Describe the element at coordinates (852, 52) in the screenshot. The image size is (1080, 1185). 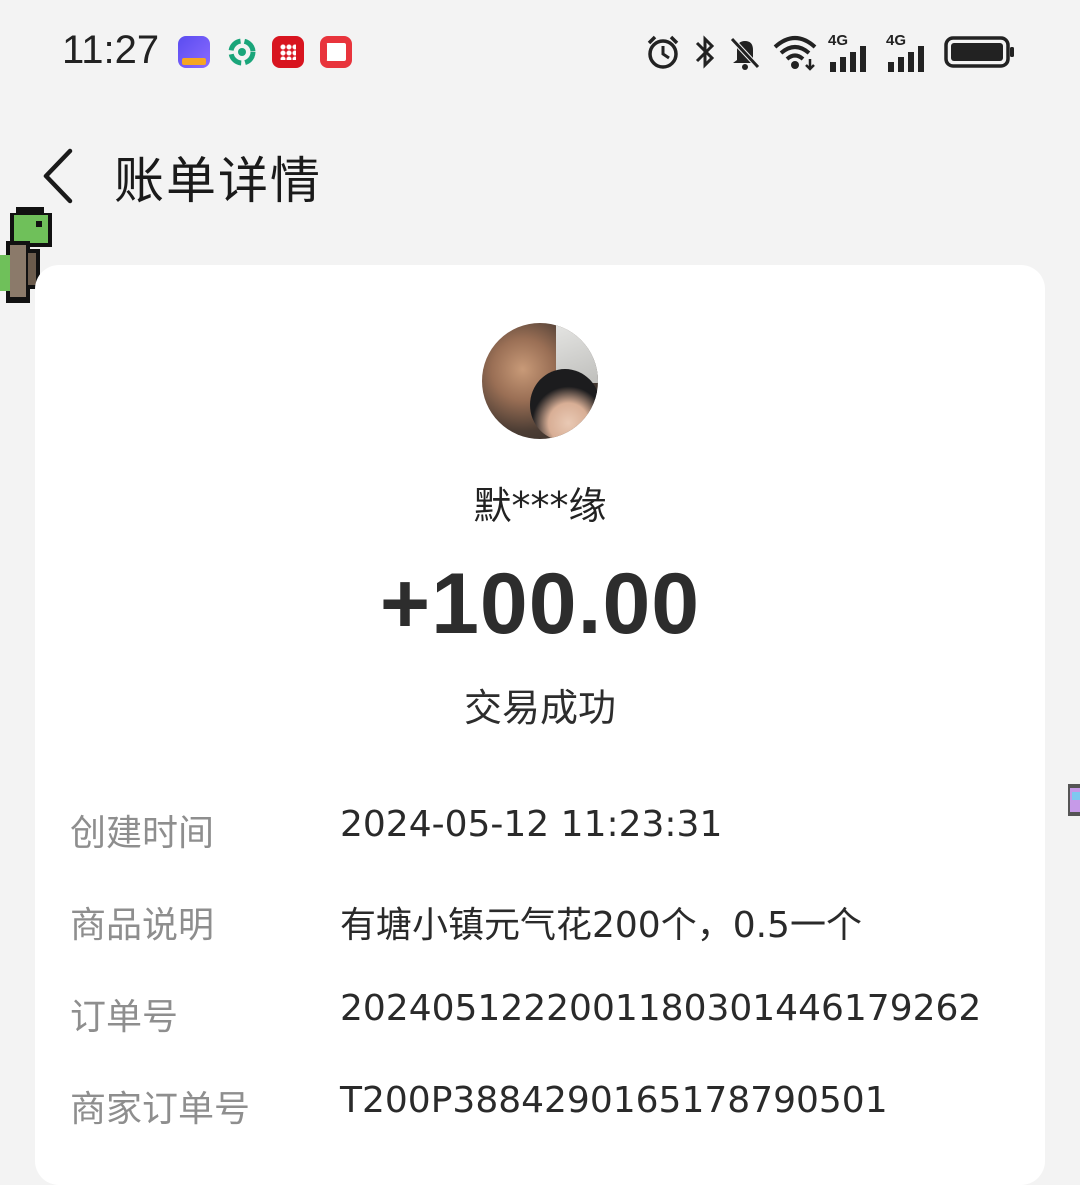
I see `signal-4g-1-icon: 4G` at that location.